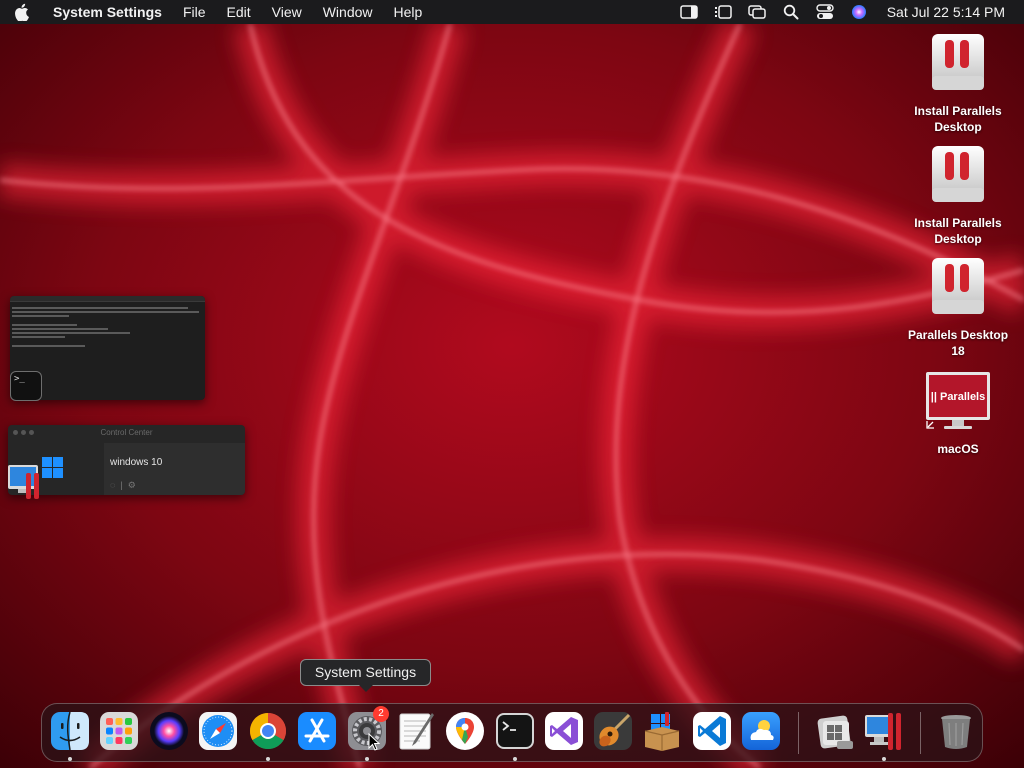 The width and height of the screenshot is (1024, 768). I want to click on app-store-icon, so click(317, 731).